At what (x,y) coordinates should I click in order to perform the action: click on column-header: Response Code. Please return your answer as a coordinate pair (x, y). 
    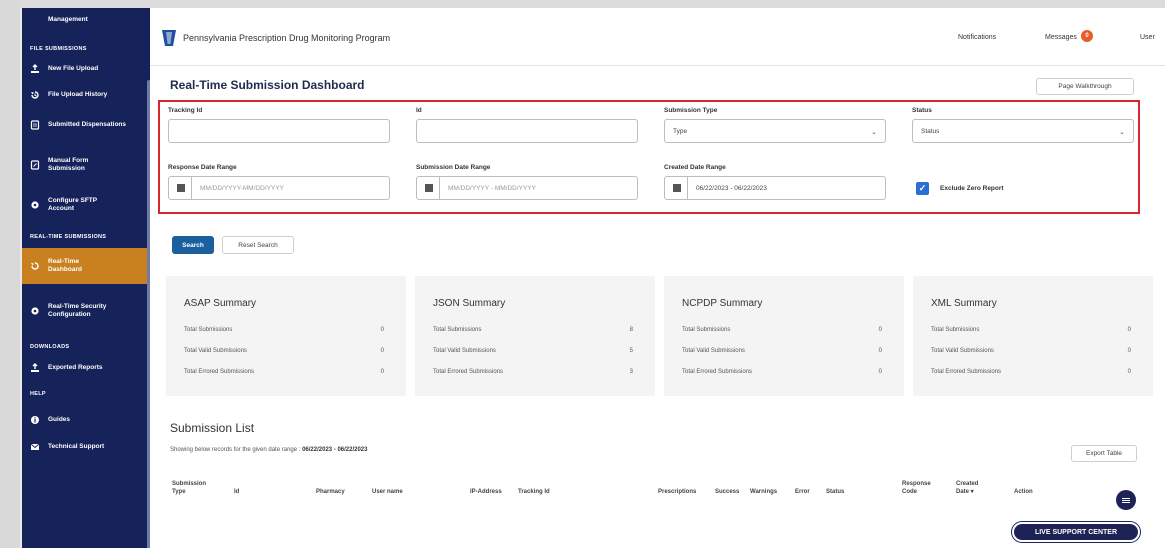
    Looking at the image, I should click on (919, 488).